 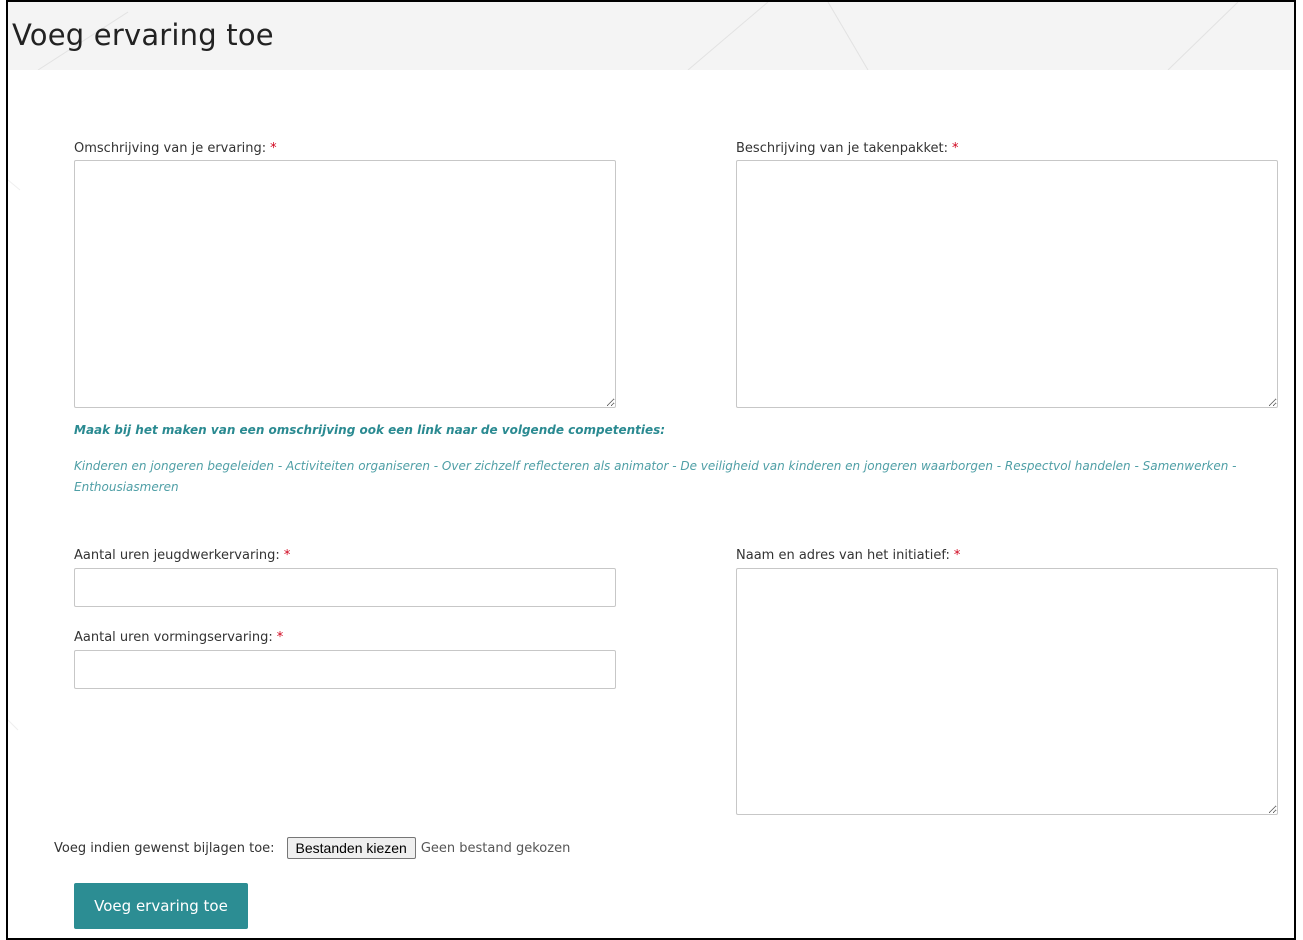 What do you see at coordinates (495, 848) in the screenshot?
I see `file-status-text: Geen bestand gekozen` at bounding box center [495, 848].